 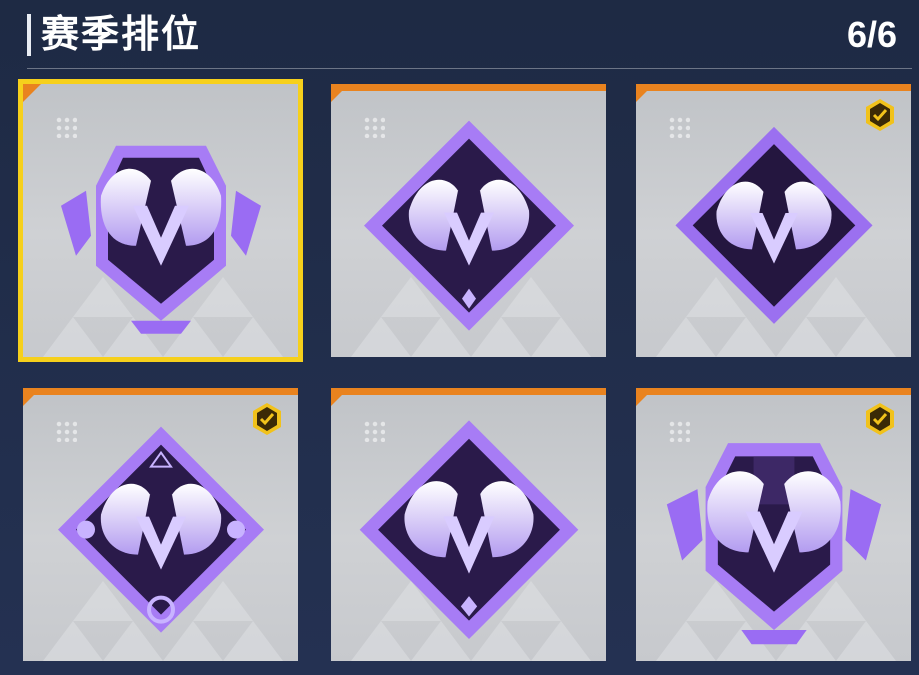 I want to click on winged-v-ornate-diamond-emblem, so click(x=160, y=529).